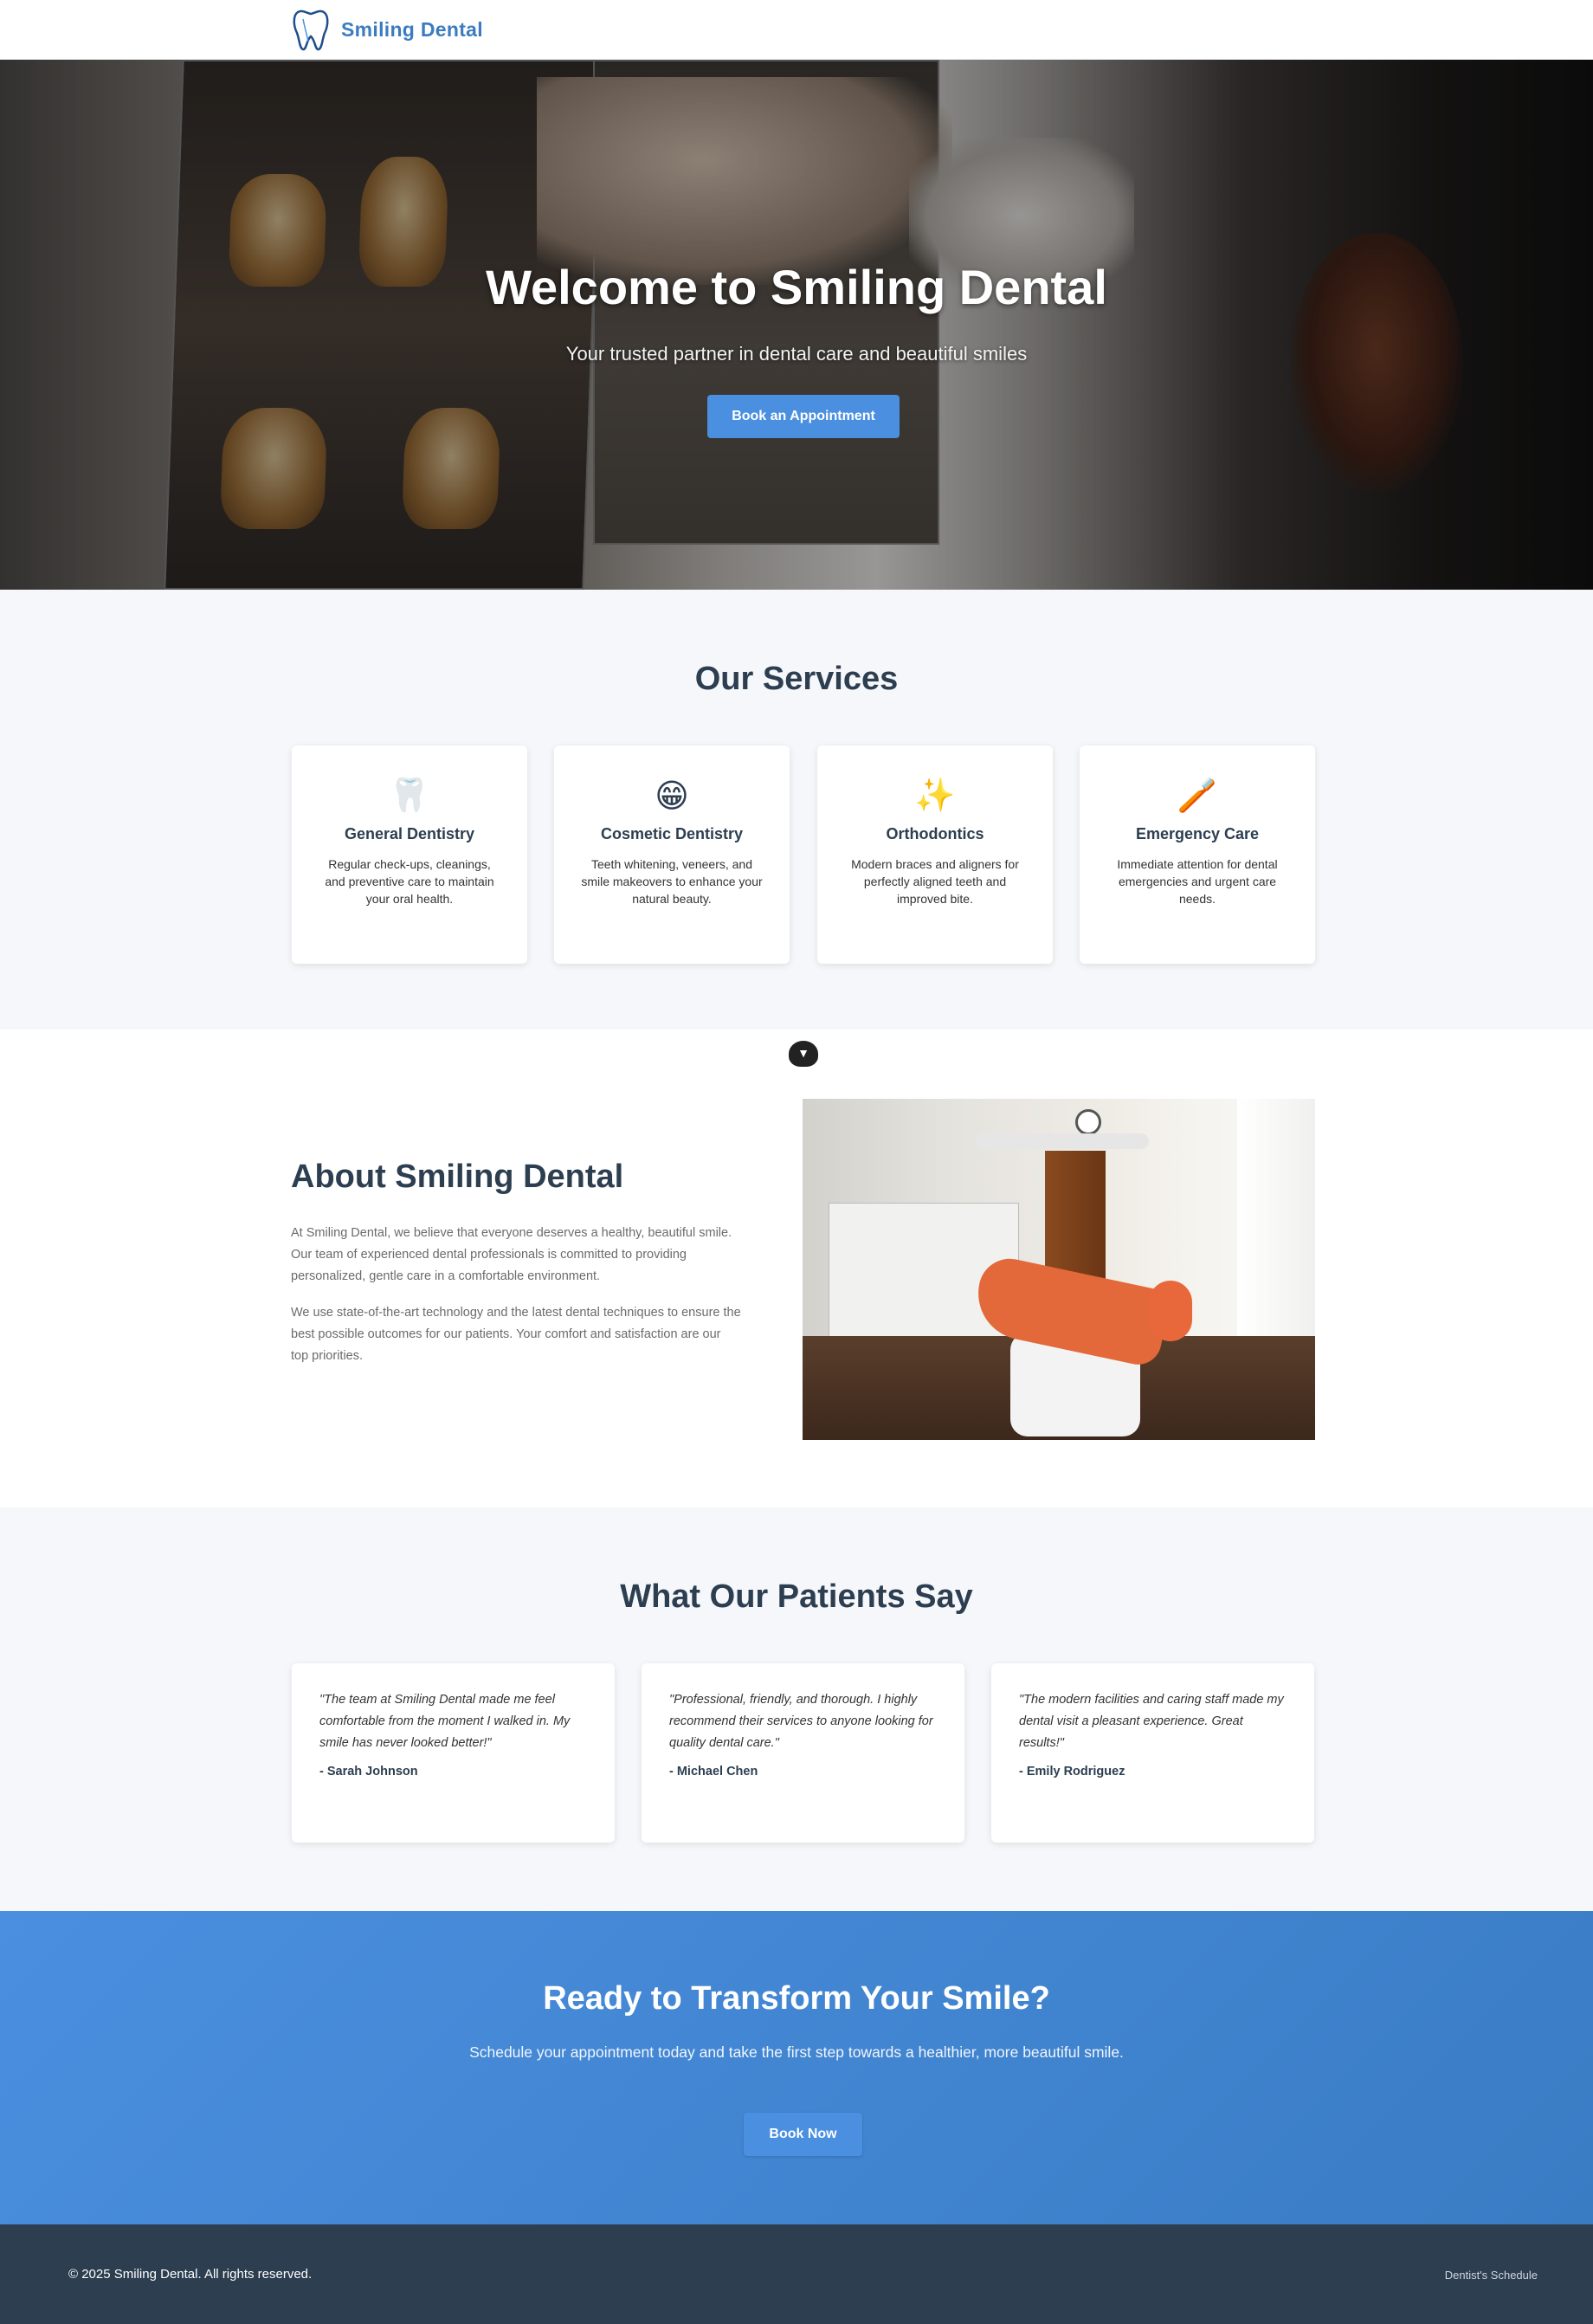 This screenshot has height=2324, width=1593. Describe the element at coordinates (457, 1177) in the screenshot. I see `about-title: About Smiling Dental` at that location.